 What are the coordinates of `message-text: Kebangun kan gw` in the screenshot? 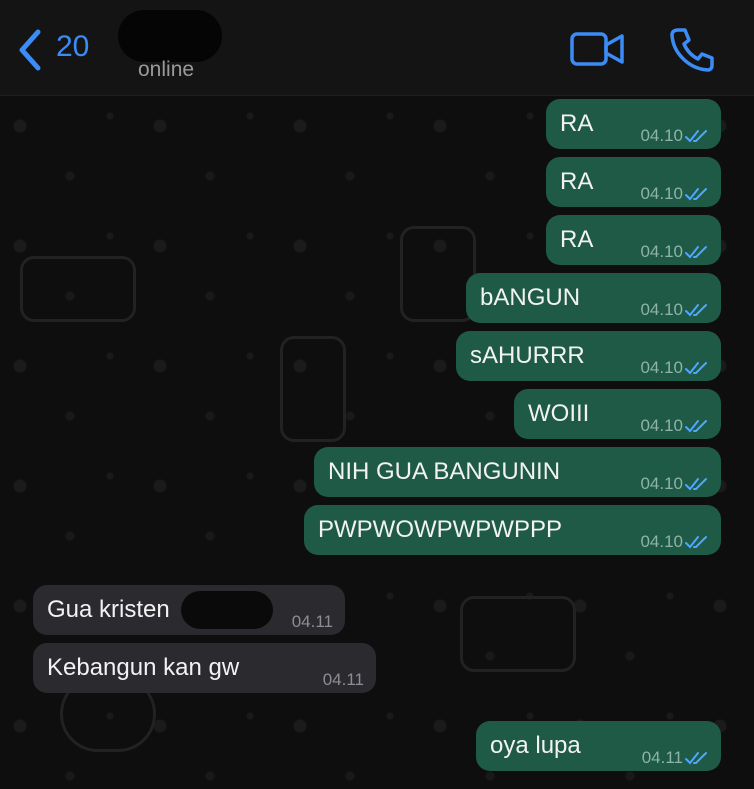 It's located at (143, 667).